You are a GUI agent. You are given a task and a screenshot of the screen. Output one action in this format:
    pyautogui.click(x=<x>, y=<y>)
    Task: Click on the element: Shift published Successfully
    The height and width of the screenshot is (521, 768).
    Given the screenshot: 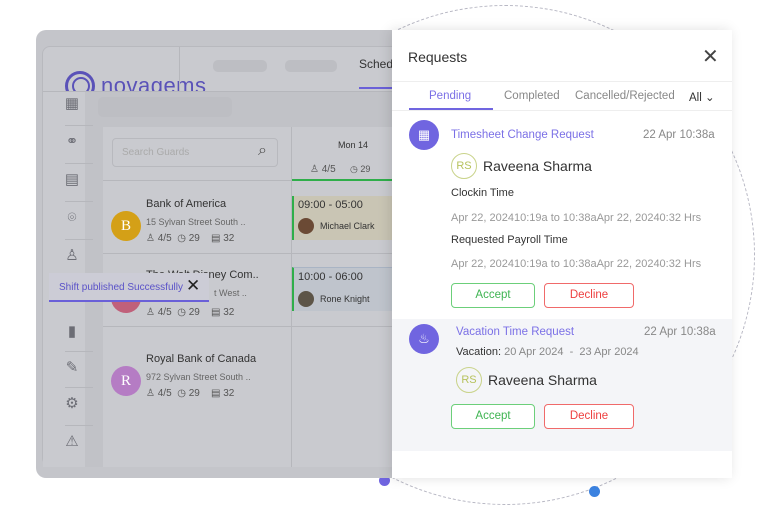 What is the action you would take?
    pyautogui.click(x=121, y=287)
    